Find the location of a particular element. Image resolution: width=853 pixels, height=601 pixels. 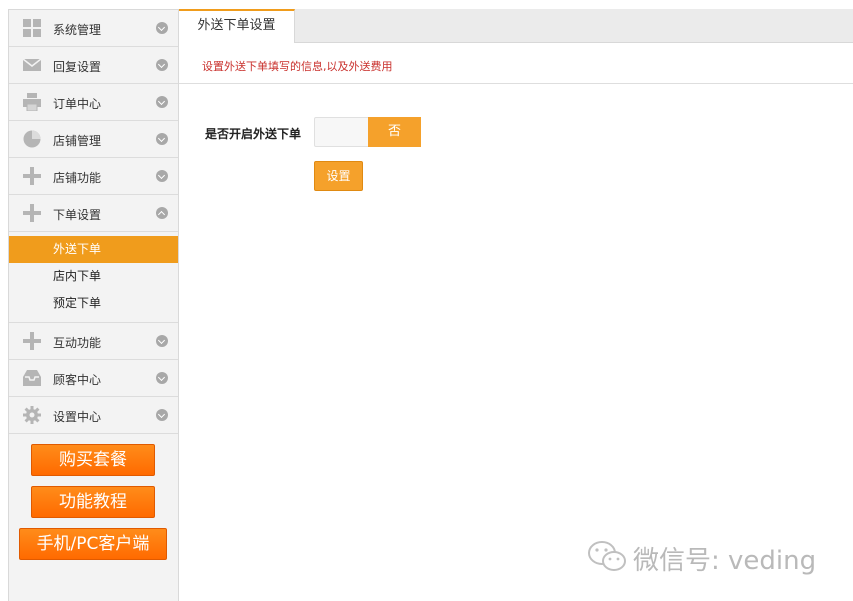

menu-item-store-manage: 店铺管理 is located at coordinates (93, 139).